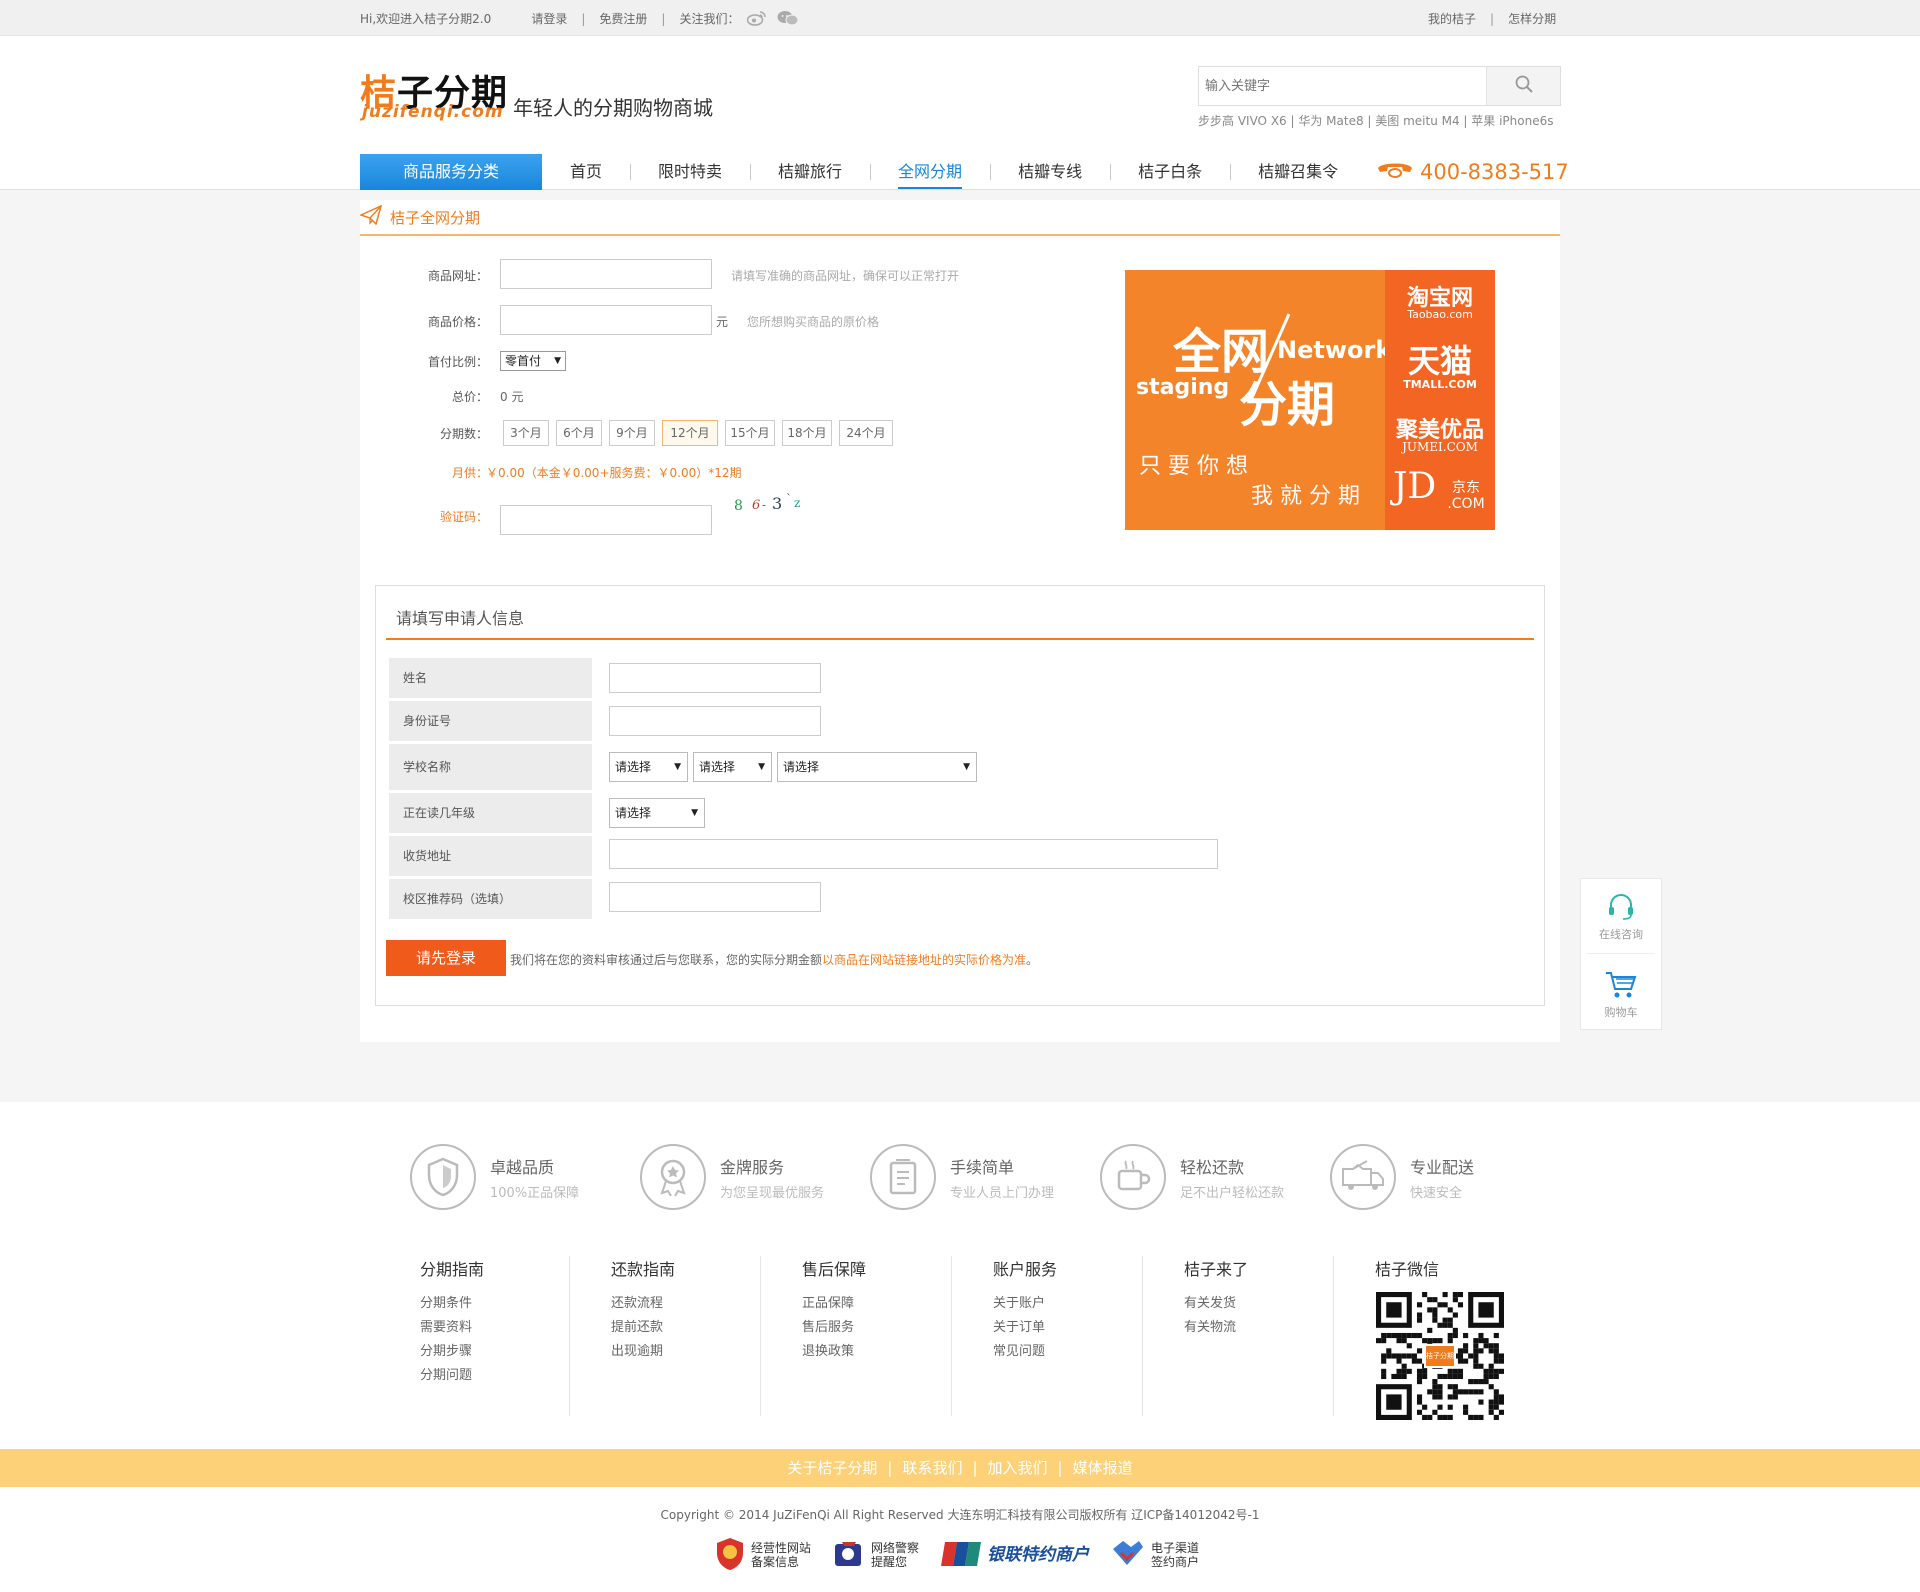 This screenshot has height=1592, width=1920. I want to click on captcha-char: -, so click(764, 505).